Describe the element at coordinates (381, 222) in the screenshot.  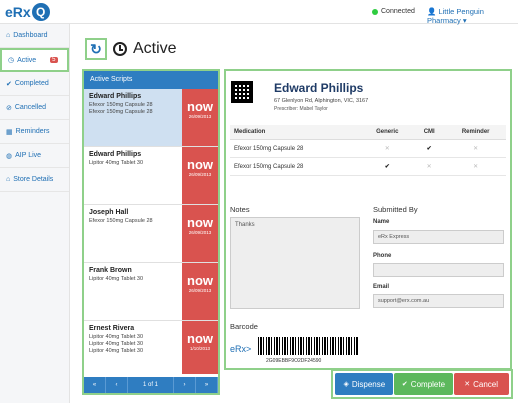
I see `name-label: Name` at that location.